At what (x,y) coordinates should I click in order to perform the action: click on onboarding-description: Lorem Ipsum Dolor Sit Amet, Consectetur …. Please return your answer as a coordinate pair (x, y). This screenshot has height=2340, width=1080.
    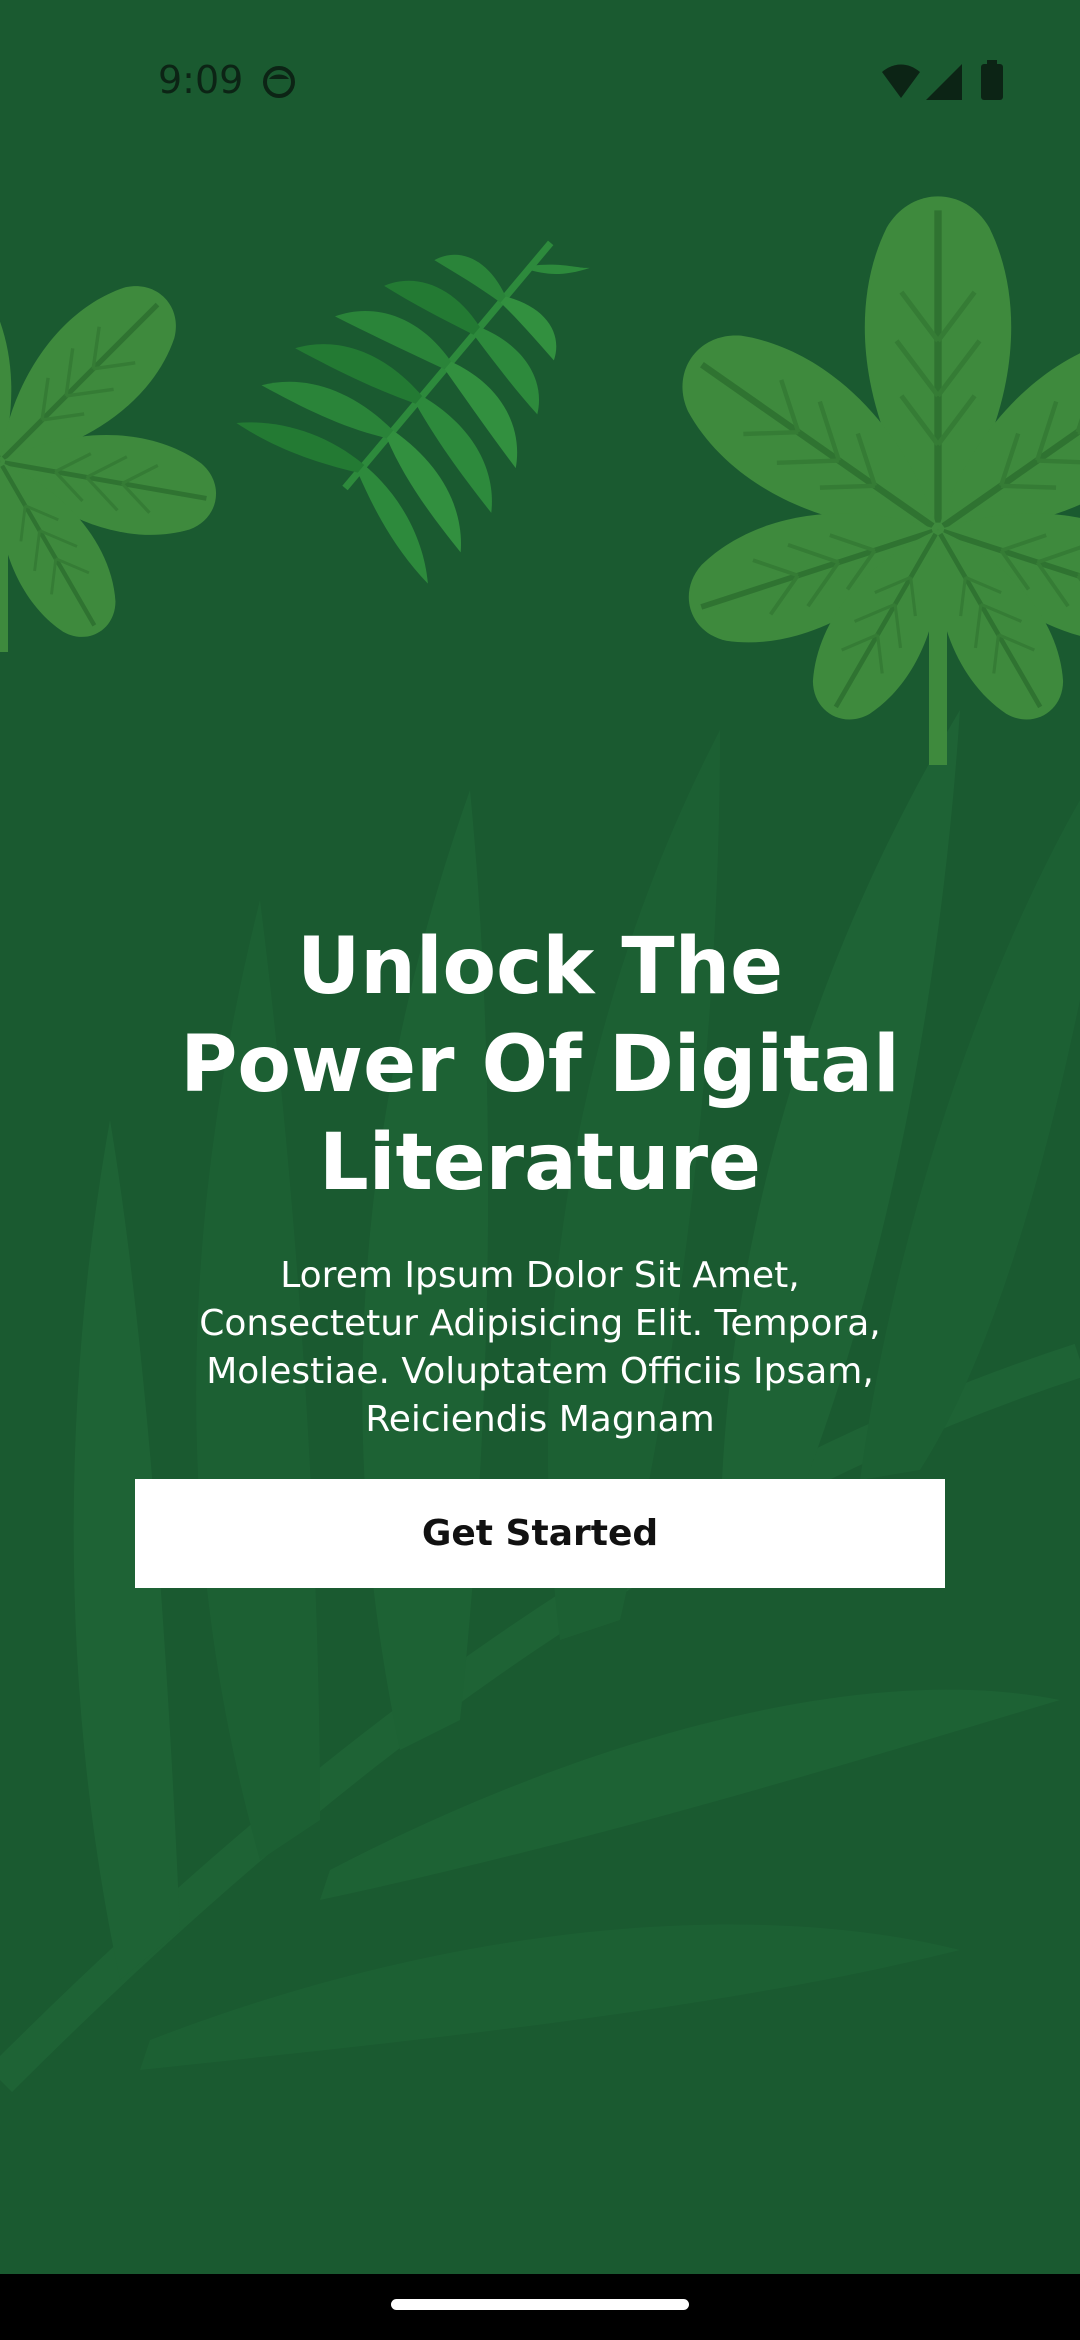
    Looking at the image, I should click on (540, 1348).